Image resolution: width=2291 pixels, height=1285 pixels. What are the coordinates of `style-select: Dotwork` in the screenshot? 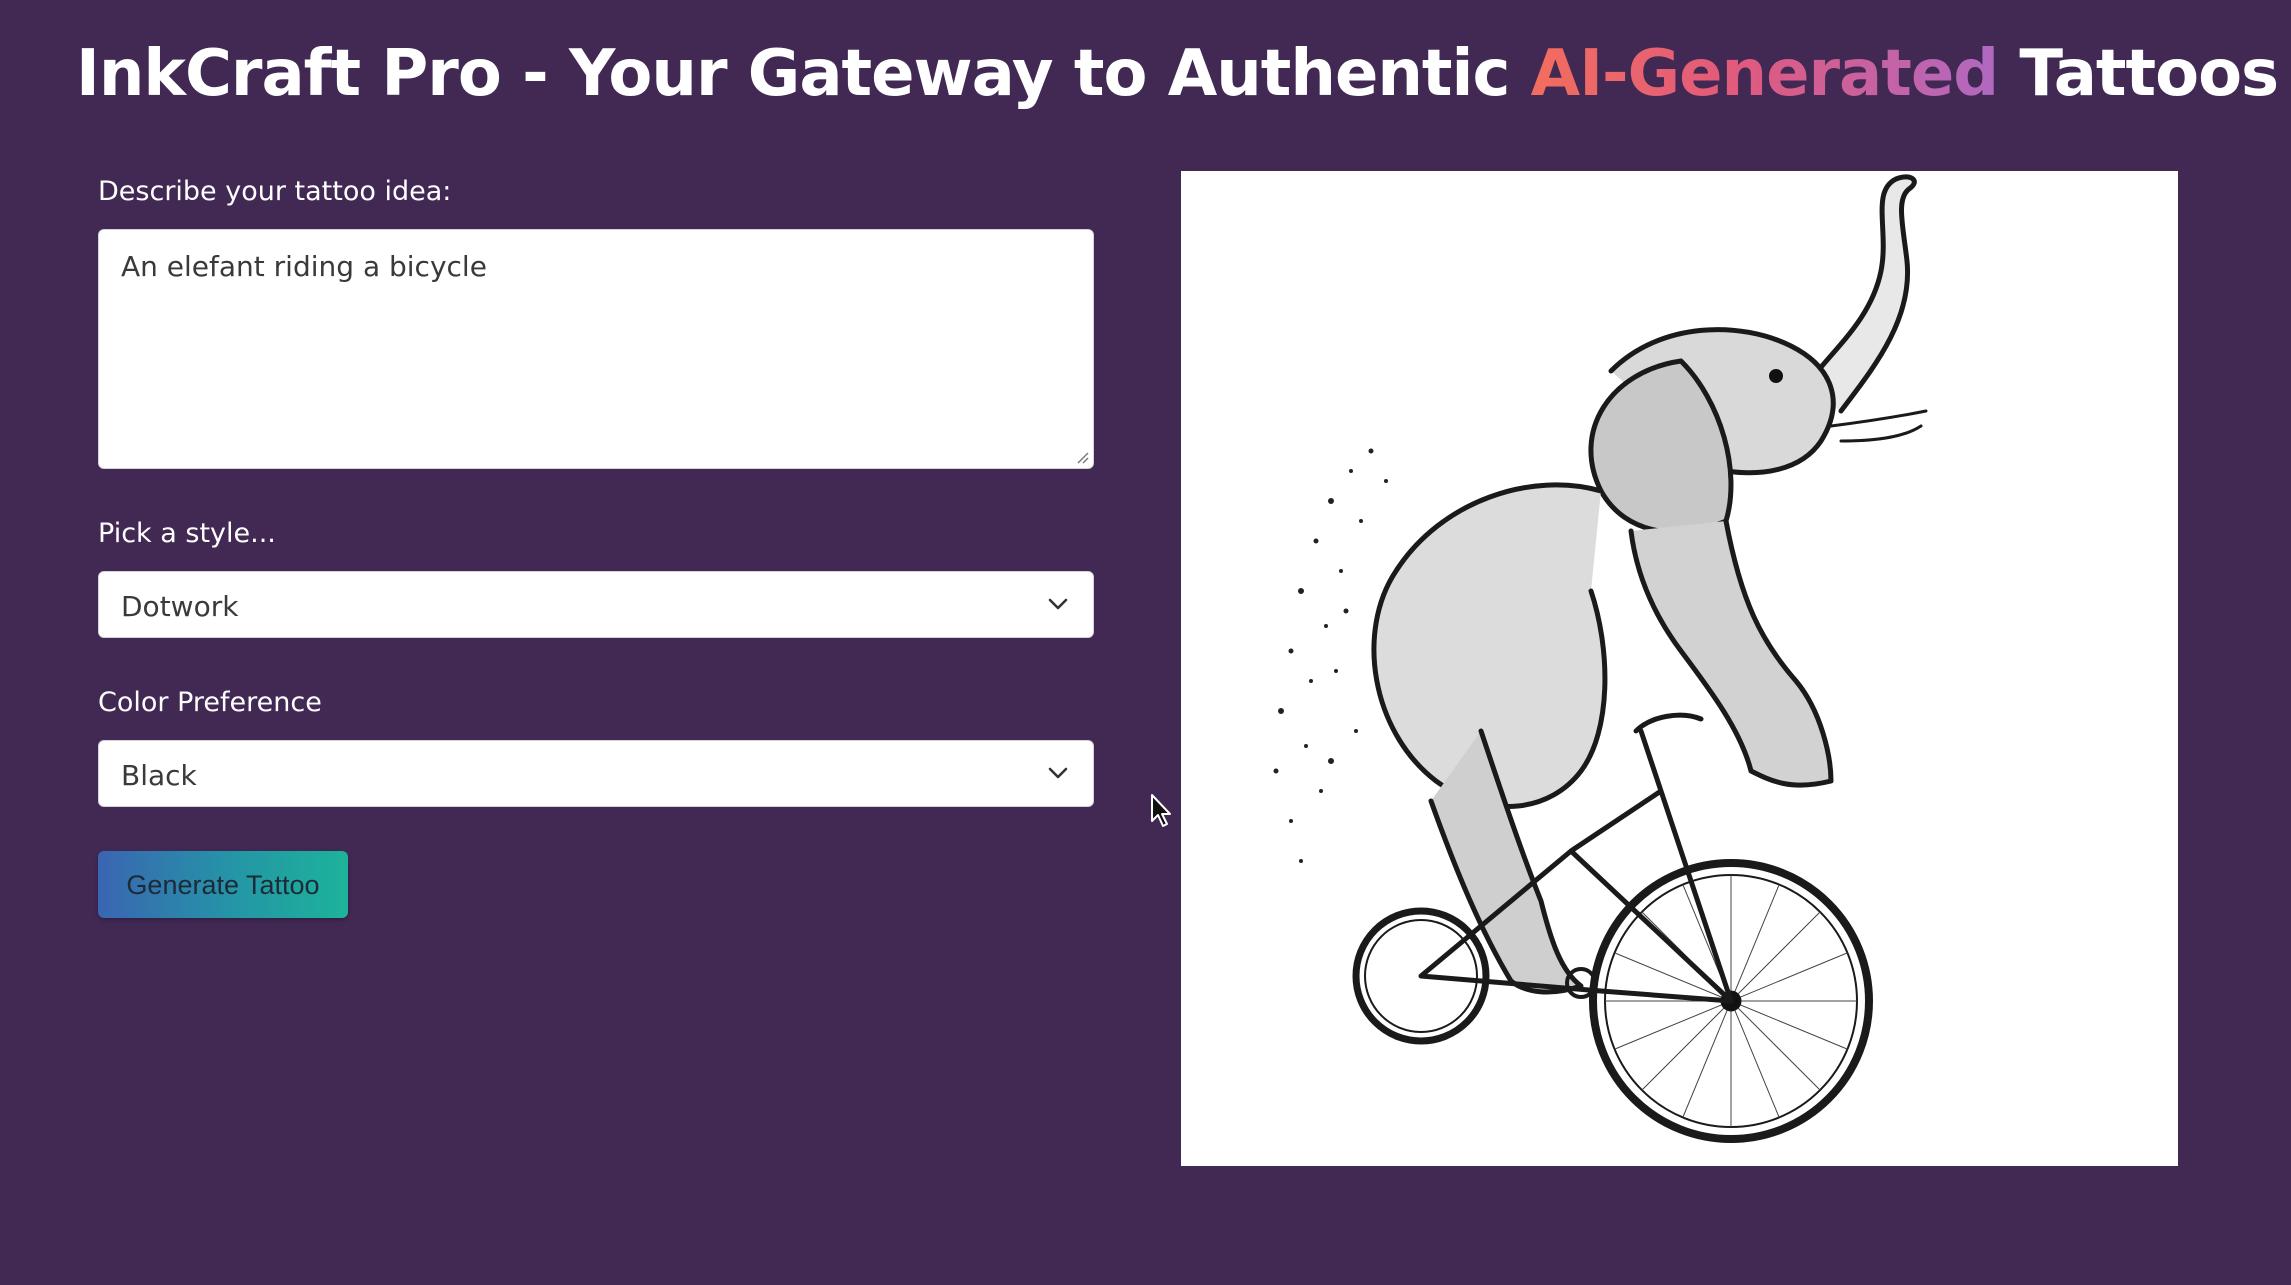 It's located at (596, 604).